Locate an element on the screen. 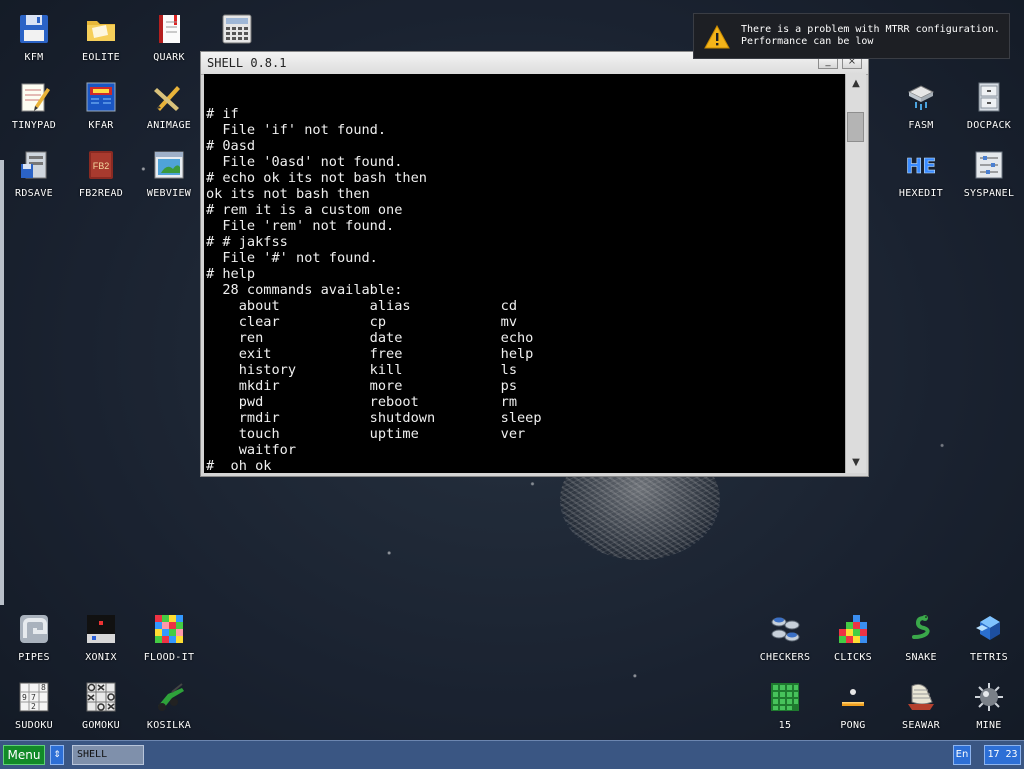  fifteen-puzzle-icon is located at coordinates (785, 697).